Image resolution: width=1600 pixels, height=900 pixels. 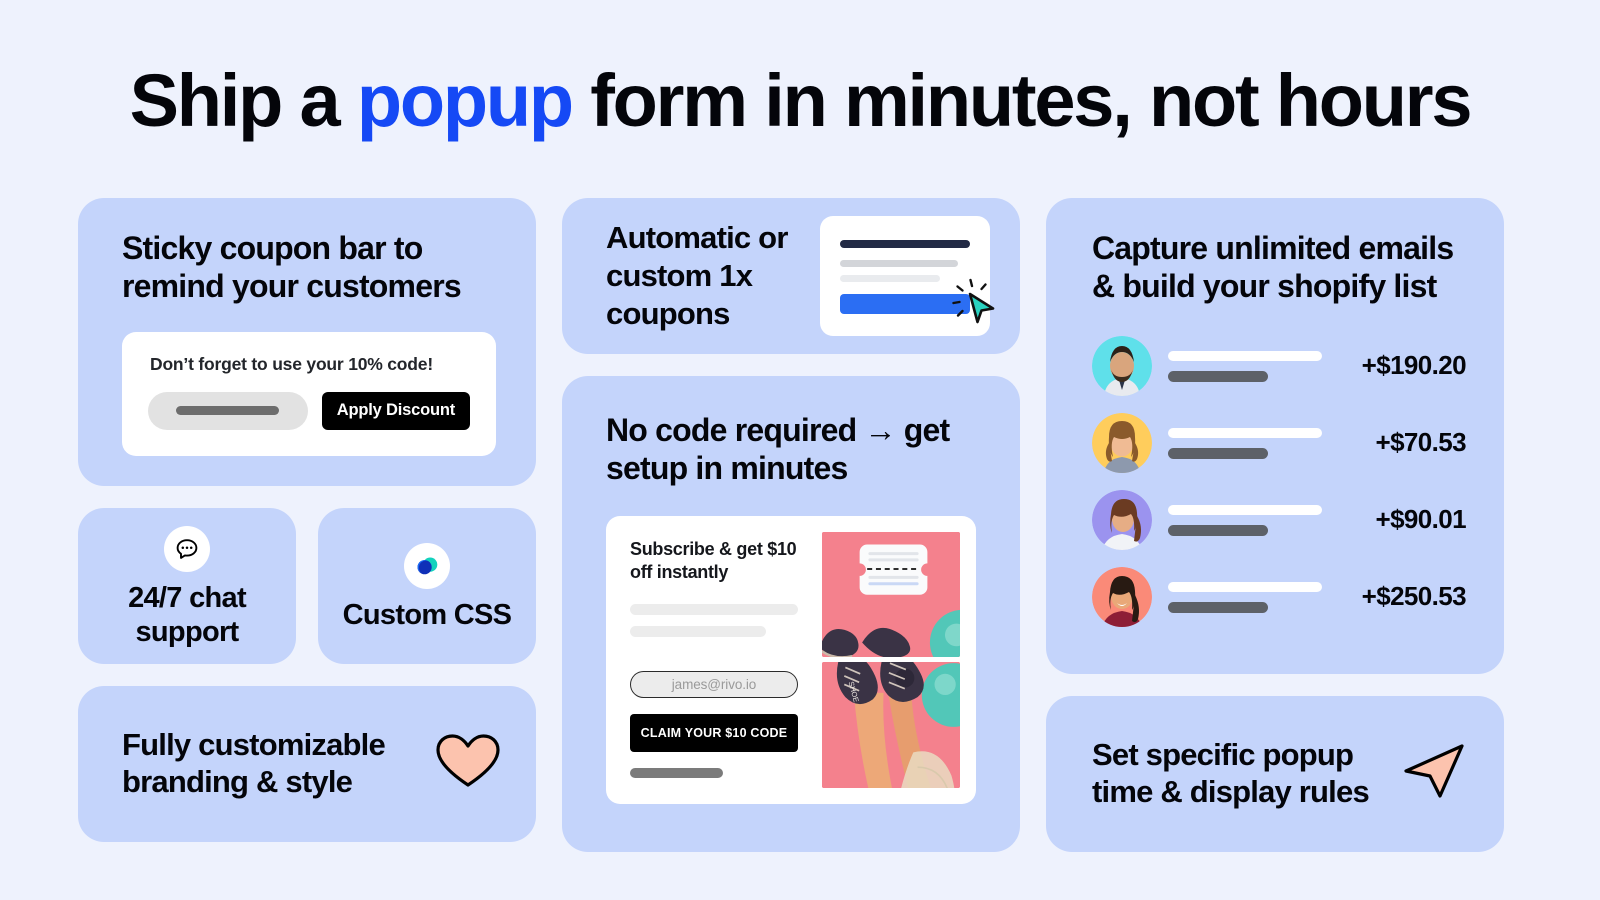 I want to click on coupon-bar-row: Apply Discount, so click(x=309, y=410).